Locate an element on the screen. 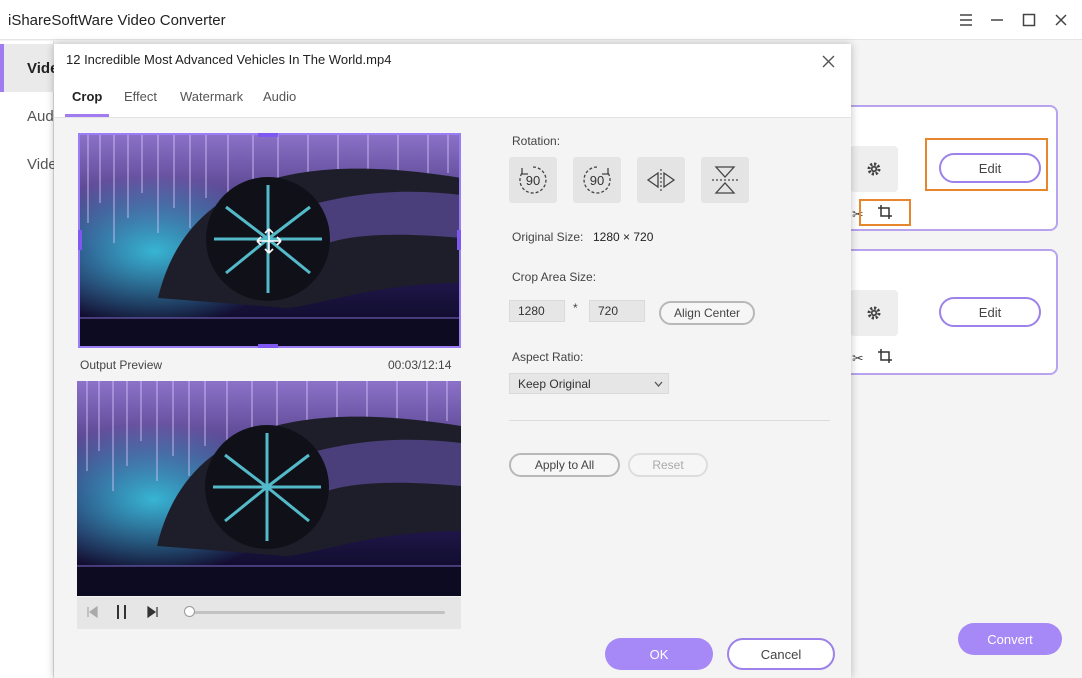 The width and height of the screenshot is (1082, 678). convert-button: Convert is located at coordinates (1010, 639).